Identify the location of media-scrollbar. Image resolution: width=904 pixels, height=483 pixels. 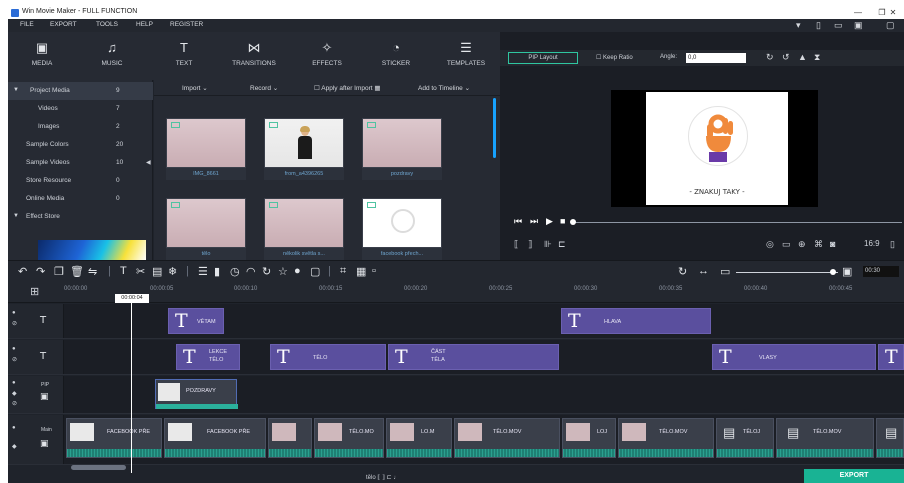
(494, 128).